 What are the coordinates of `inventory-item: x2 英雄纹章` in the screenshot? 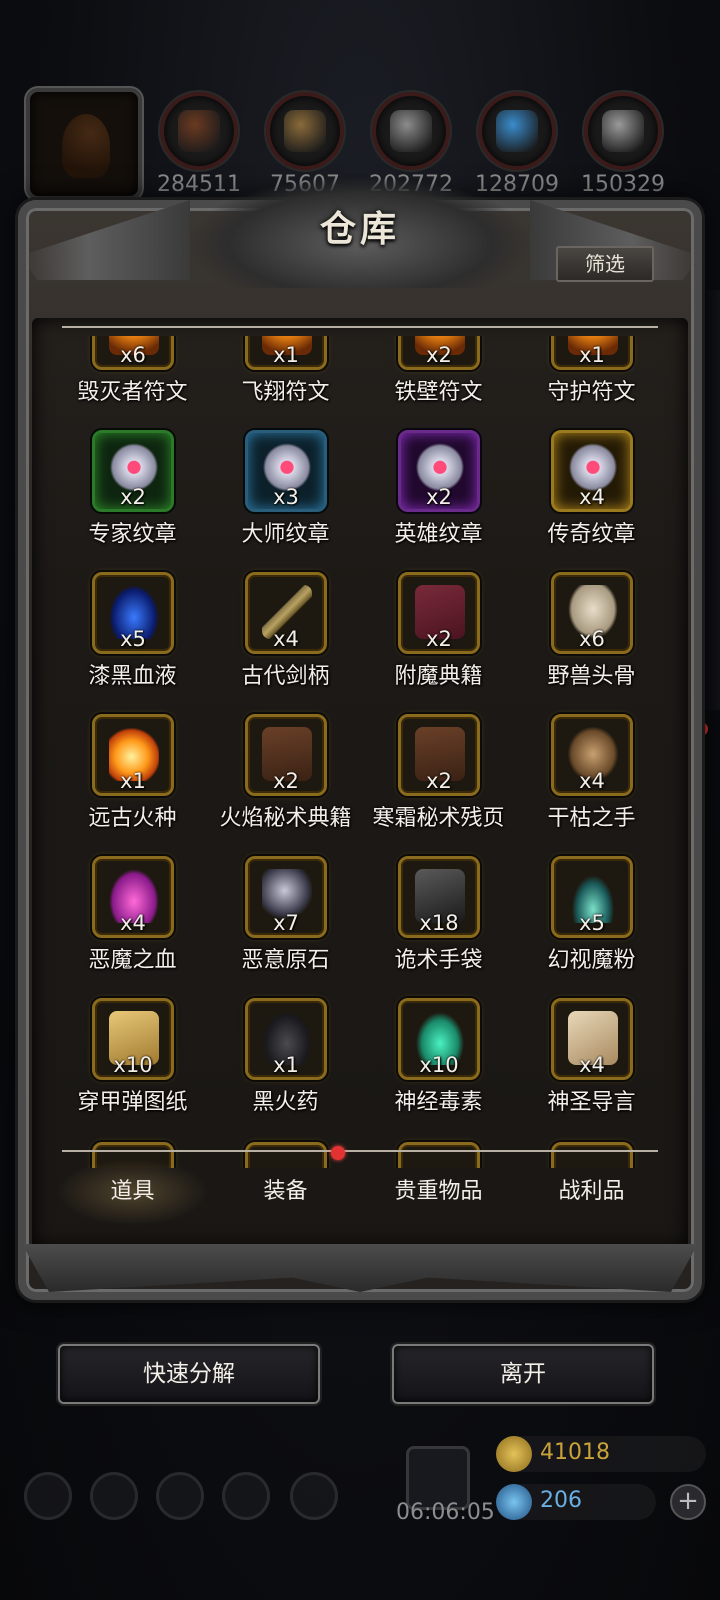 It's located at (438, 502).